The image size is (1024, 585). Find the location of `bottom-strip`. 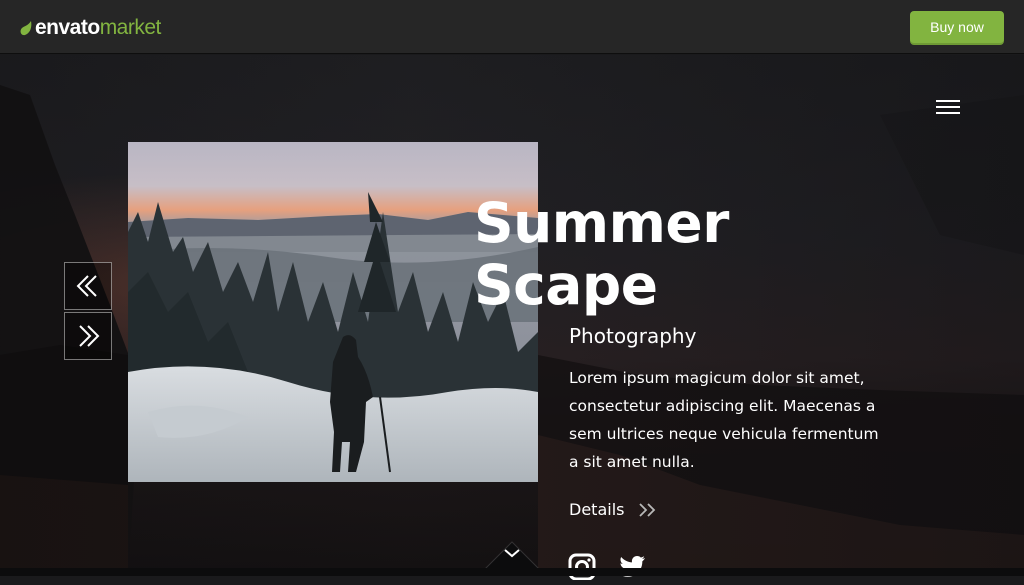

bottom-strip is located at coordinates (512, 572).